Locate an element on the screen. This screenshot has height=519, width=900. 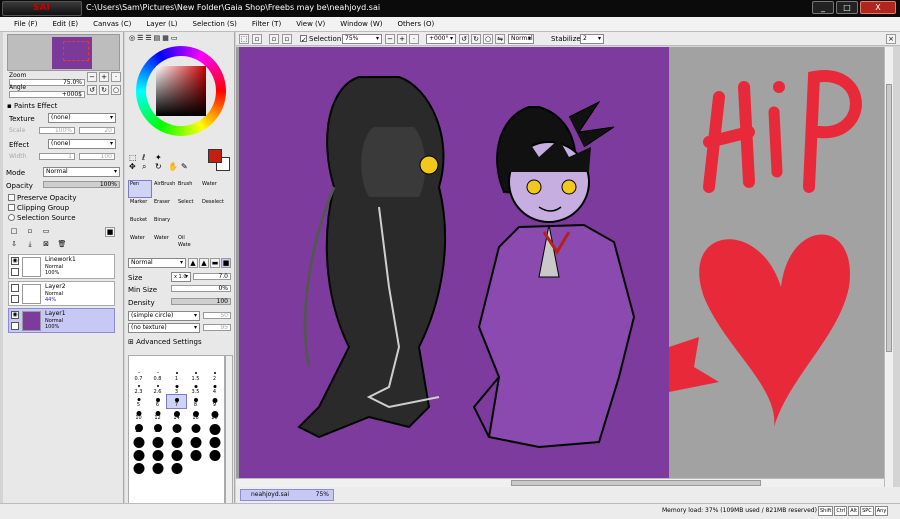
brush-size-cell: 60 is located at coordinates (138, 441).